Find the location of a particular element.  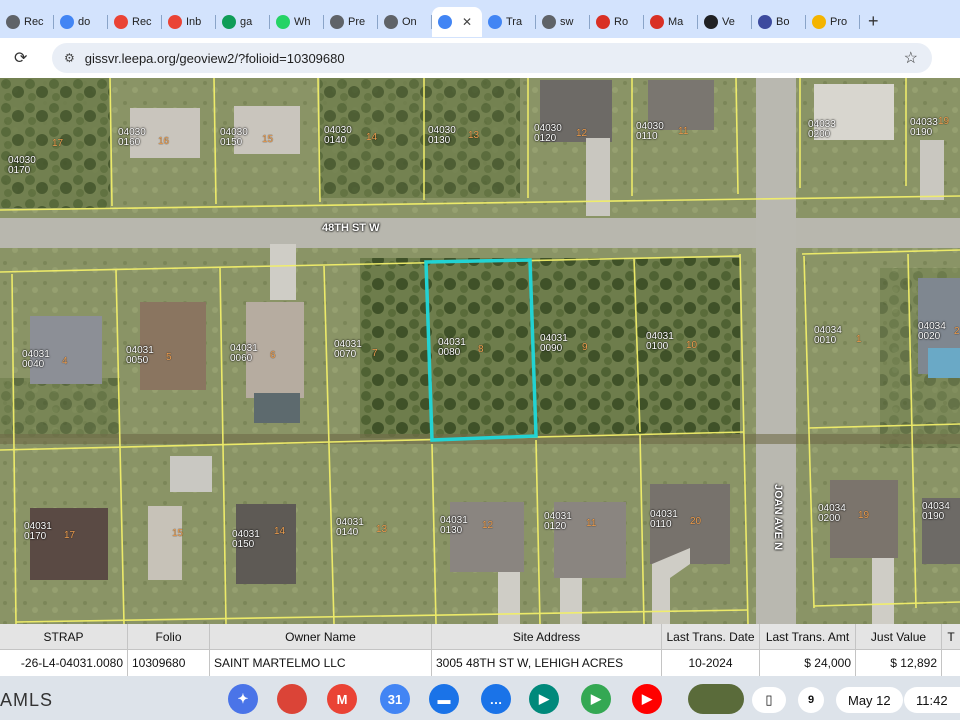

browser-tab: Ve is located at coordinates (725, 22).